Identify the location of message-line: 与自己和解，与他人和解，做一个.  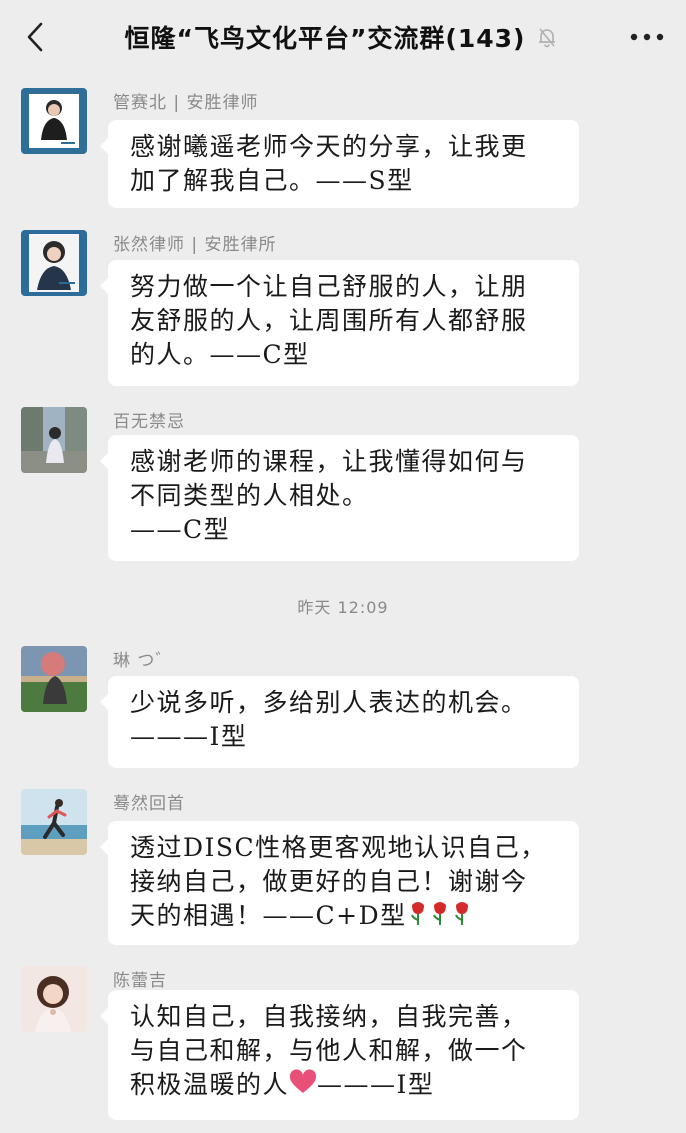
(329, 1050).